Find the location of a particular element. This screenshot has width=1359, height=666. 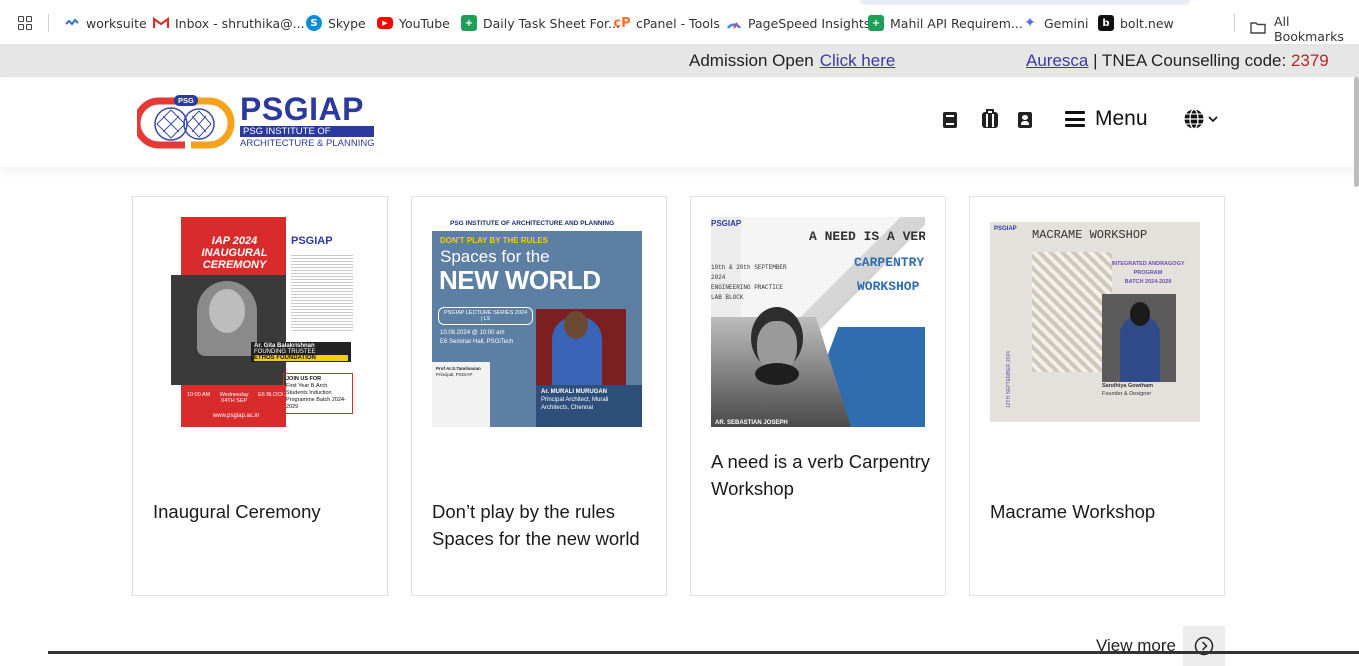

admission-notice: Admission Open Click here is located at coordinates (792, 61).